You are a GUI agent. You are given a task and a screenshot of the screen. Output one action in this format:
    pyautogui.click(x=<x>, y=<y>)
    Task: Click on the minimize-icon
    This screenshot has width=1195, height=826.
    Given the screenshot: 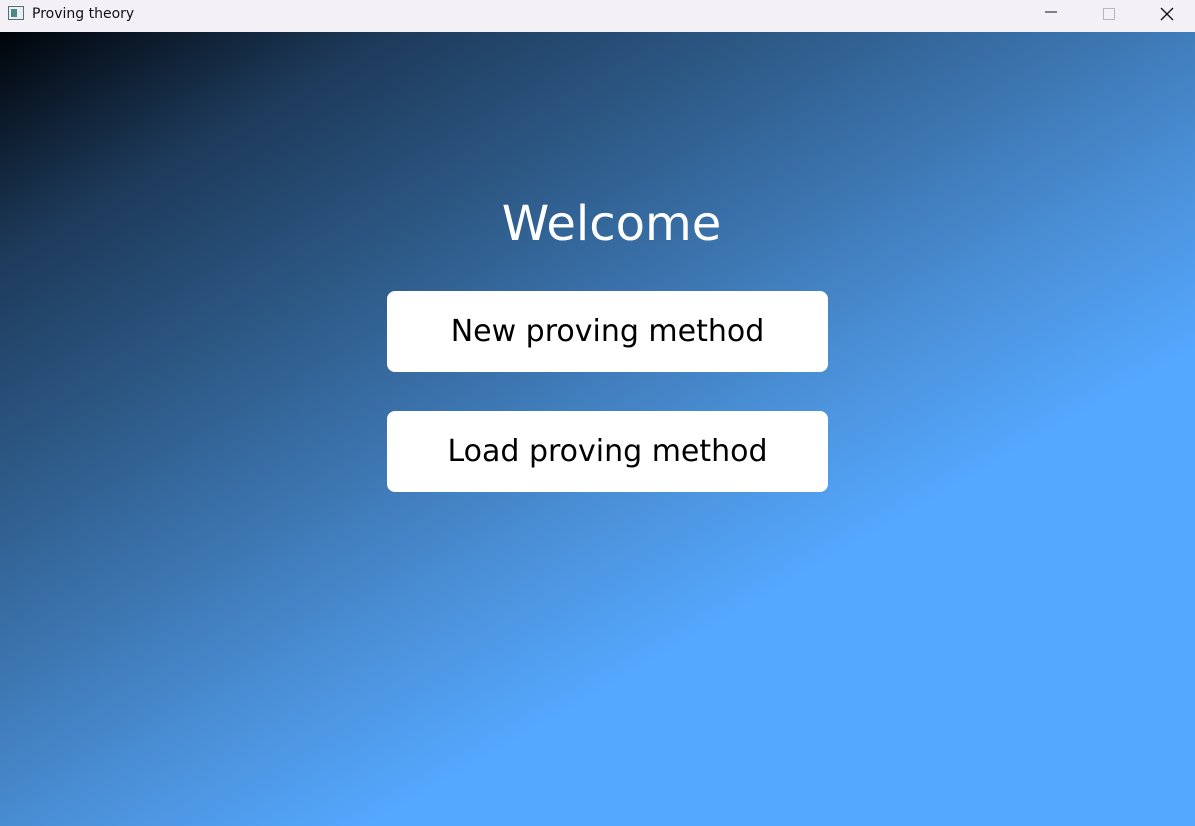 What is the action you would take?
    pyautogui.click(x=1051, y=12)
    